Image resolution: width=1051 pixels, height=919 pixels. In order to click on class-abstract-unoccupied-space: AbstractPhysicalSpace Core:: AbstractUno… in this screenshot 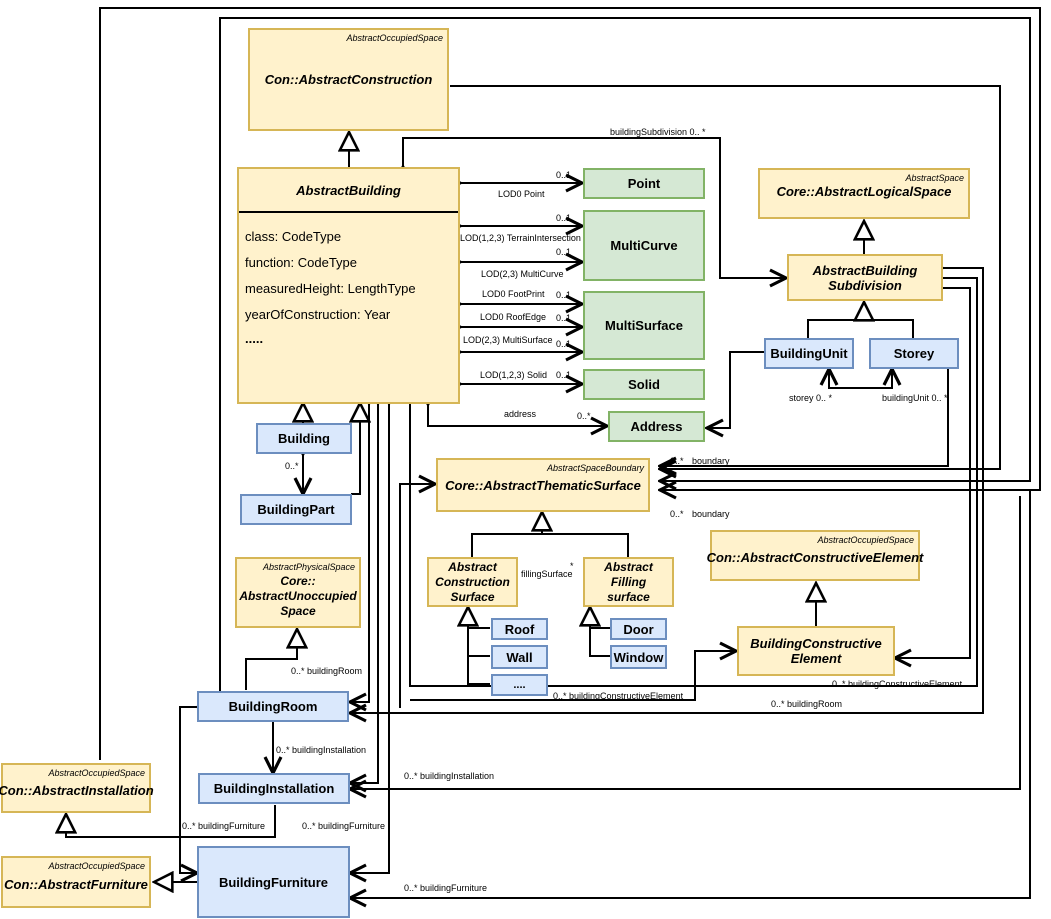, I will do `click(298, 592)`.